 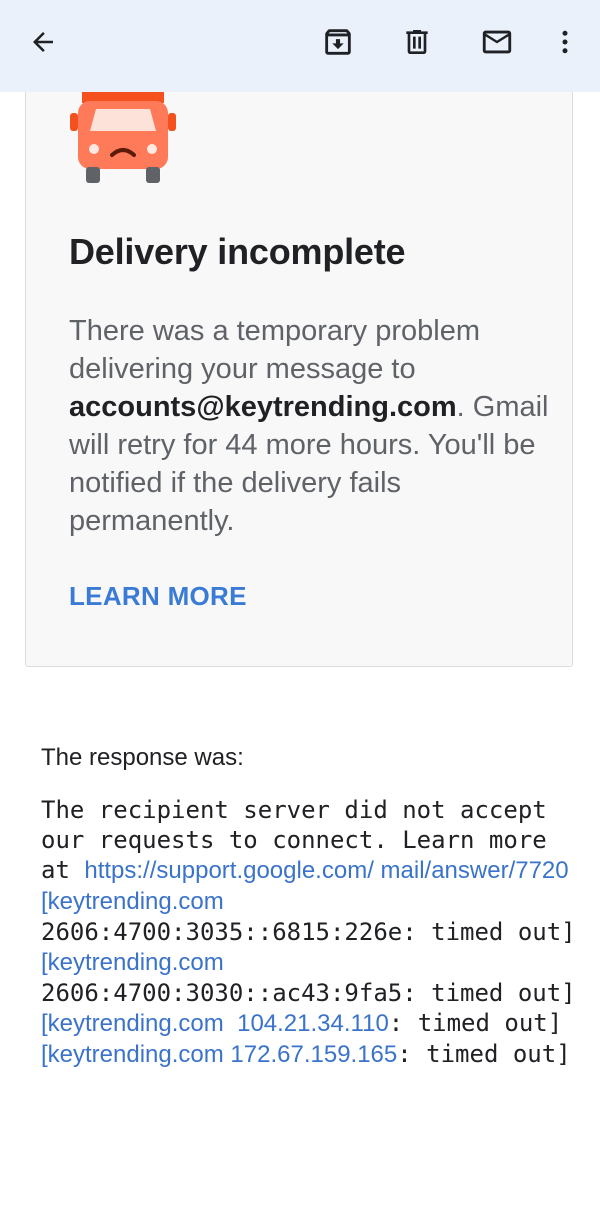 What do you see at coordinates (263, 407) in the screenshot?
I see `recipient-address: accounts@keytrending.com` at bounding box center [263, 407].